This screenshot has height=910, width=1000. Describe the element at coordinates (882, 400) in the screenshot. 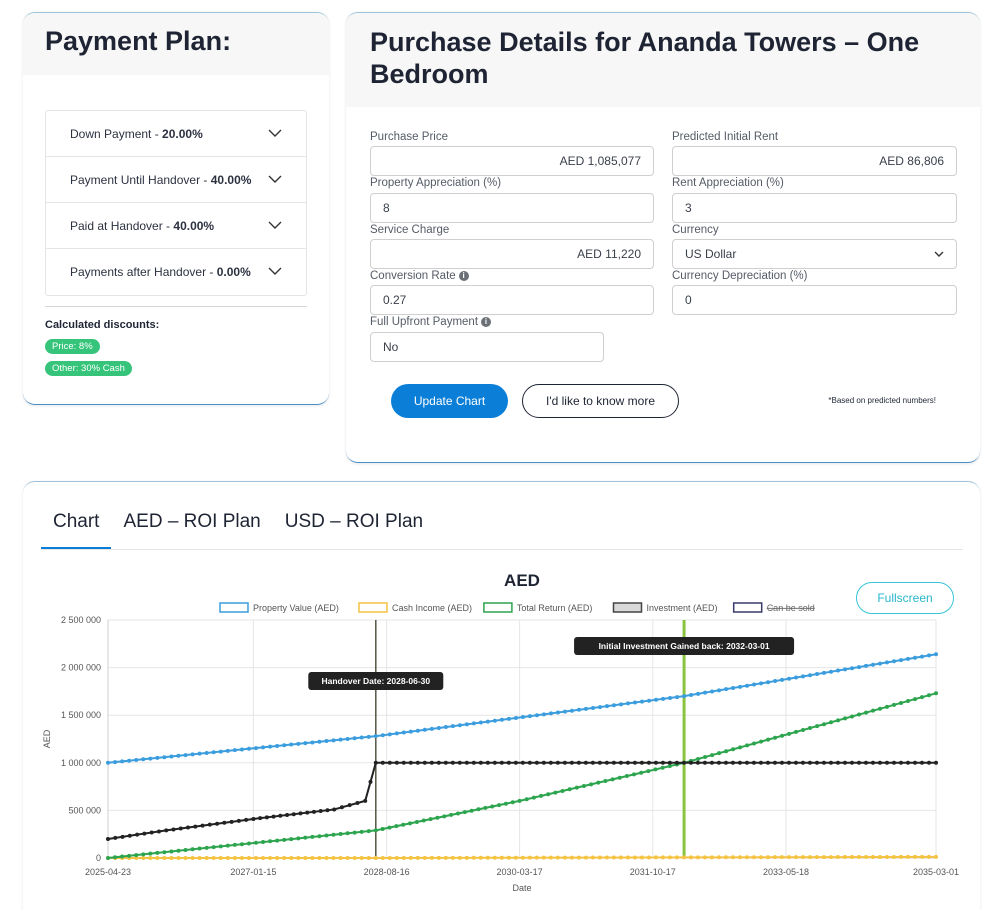

I see `predicted-note: *Based on predicted numbers!` at that location.